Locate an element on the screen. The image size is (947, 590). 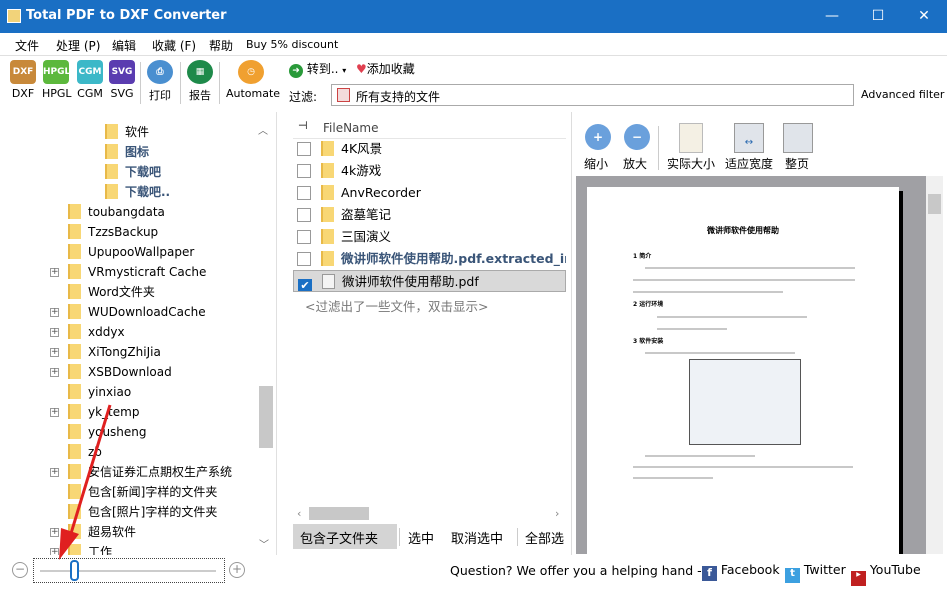
filter-select: 所有支持的文件 is located at coordinates (592, 95).